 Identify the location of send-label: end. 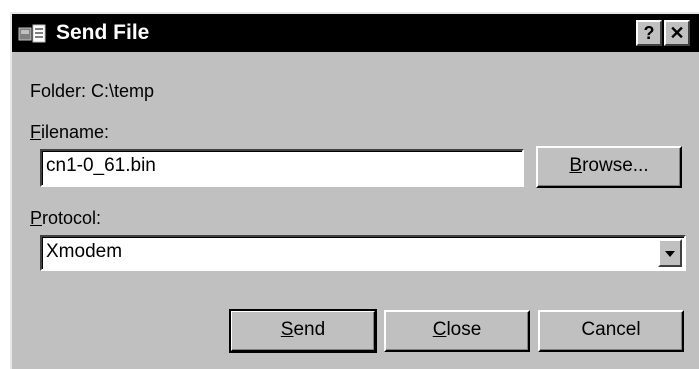
(309, 329).